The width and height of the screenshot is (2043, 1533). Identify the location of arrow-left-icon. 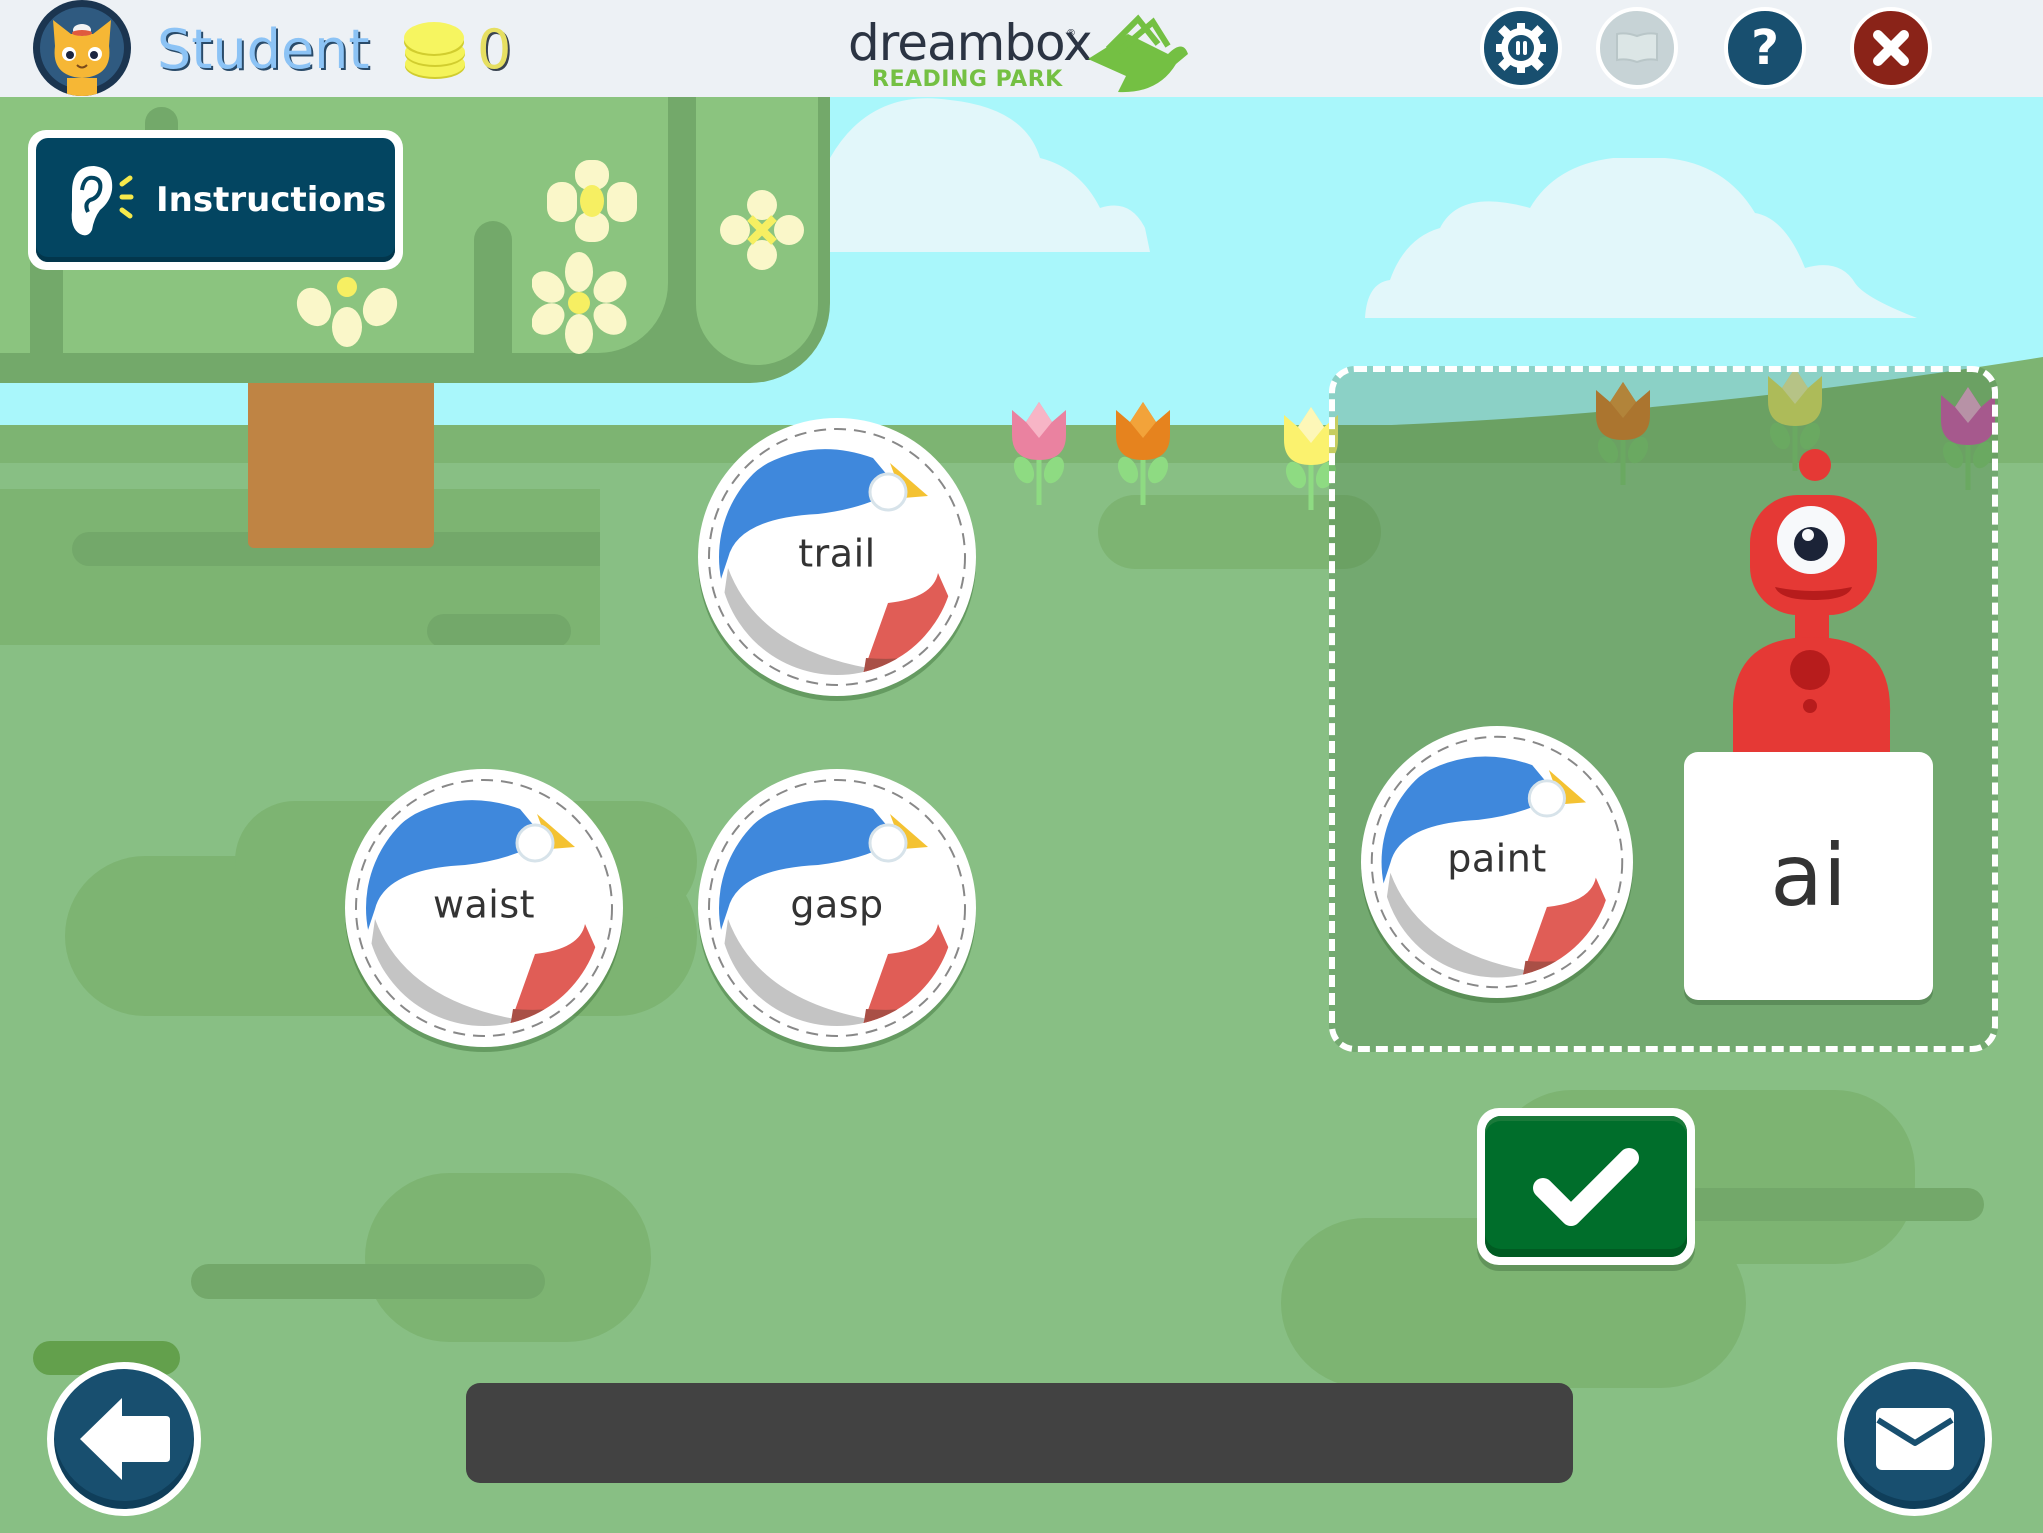
(125, 1439).